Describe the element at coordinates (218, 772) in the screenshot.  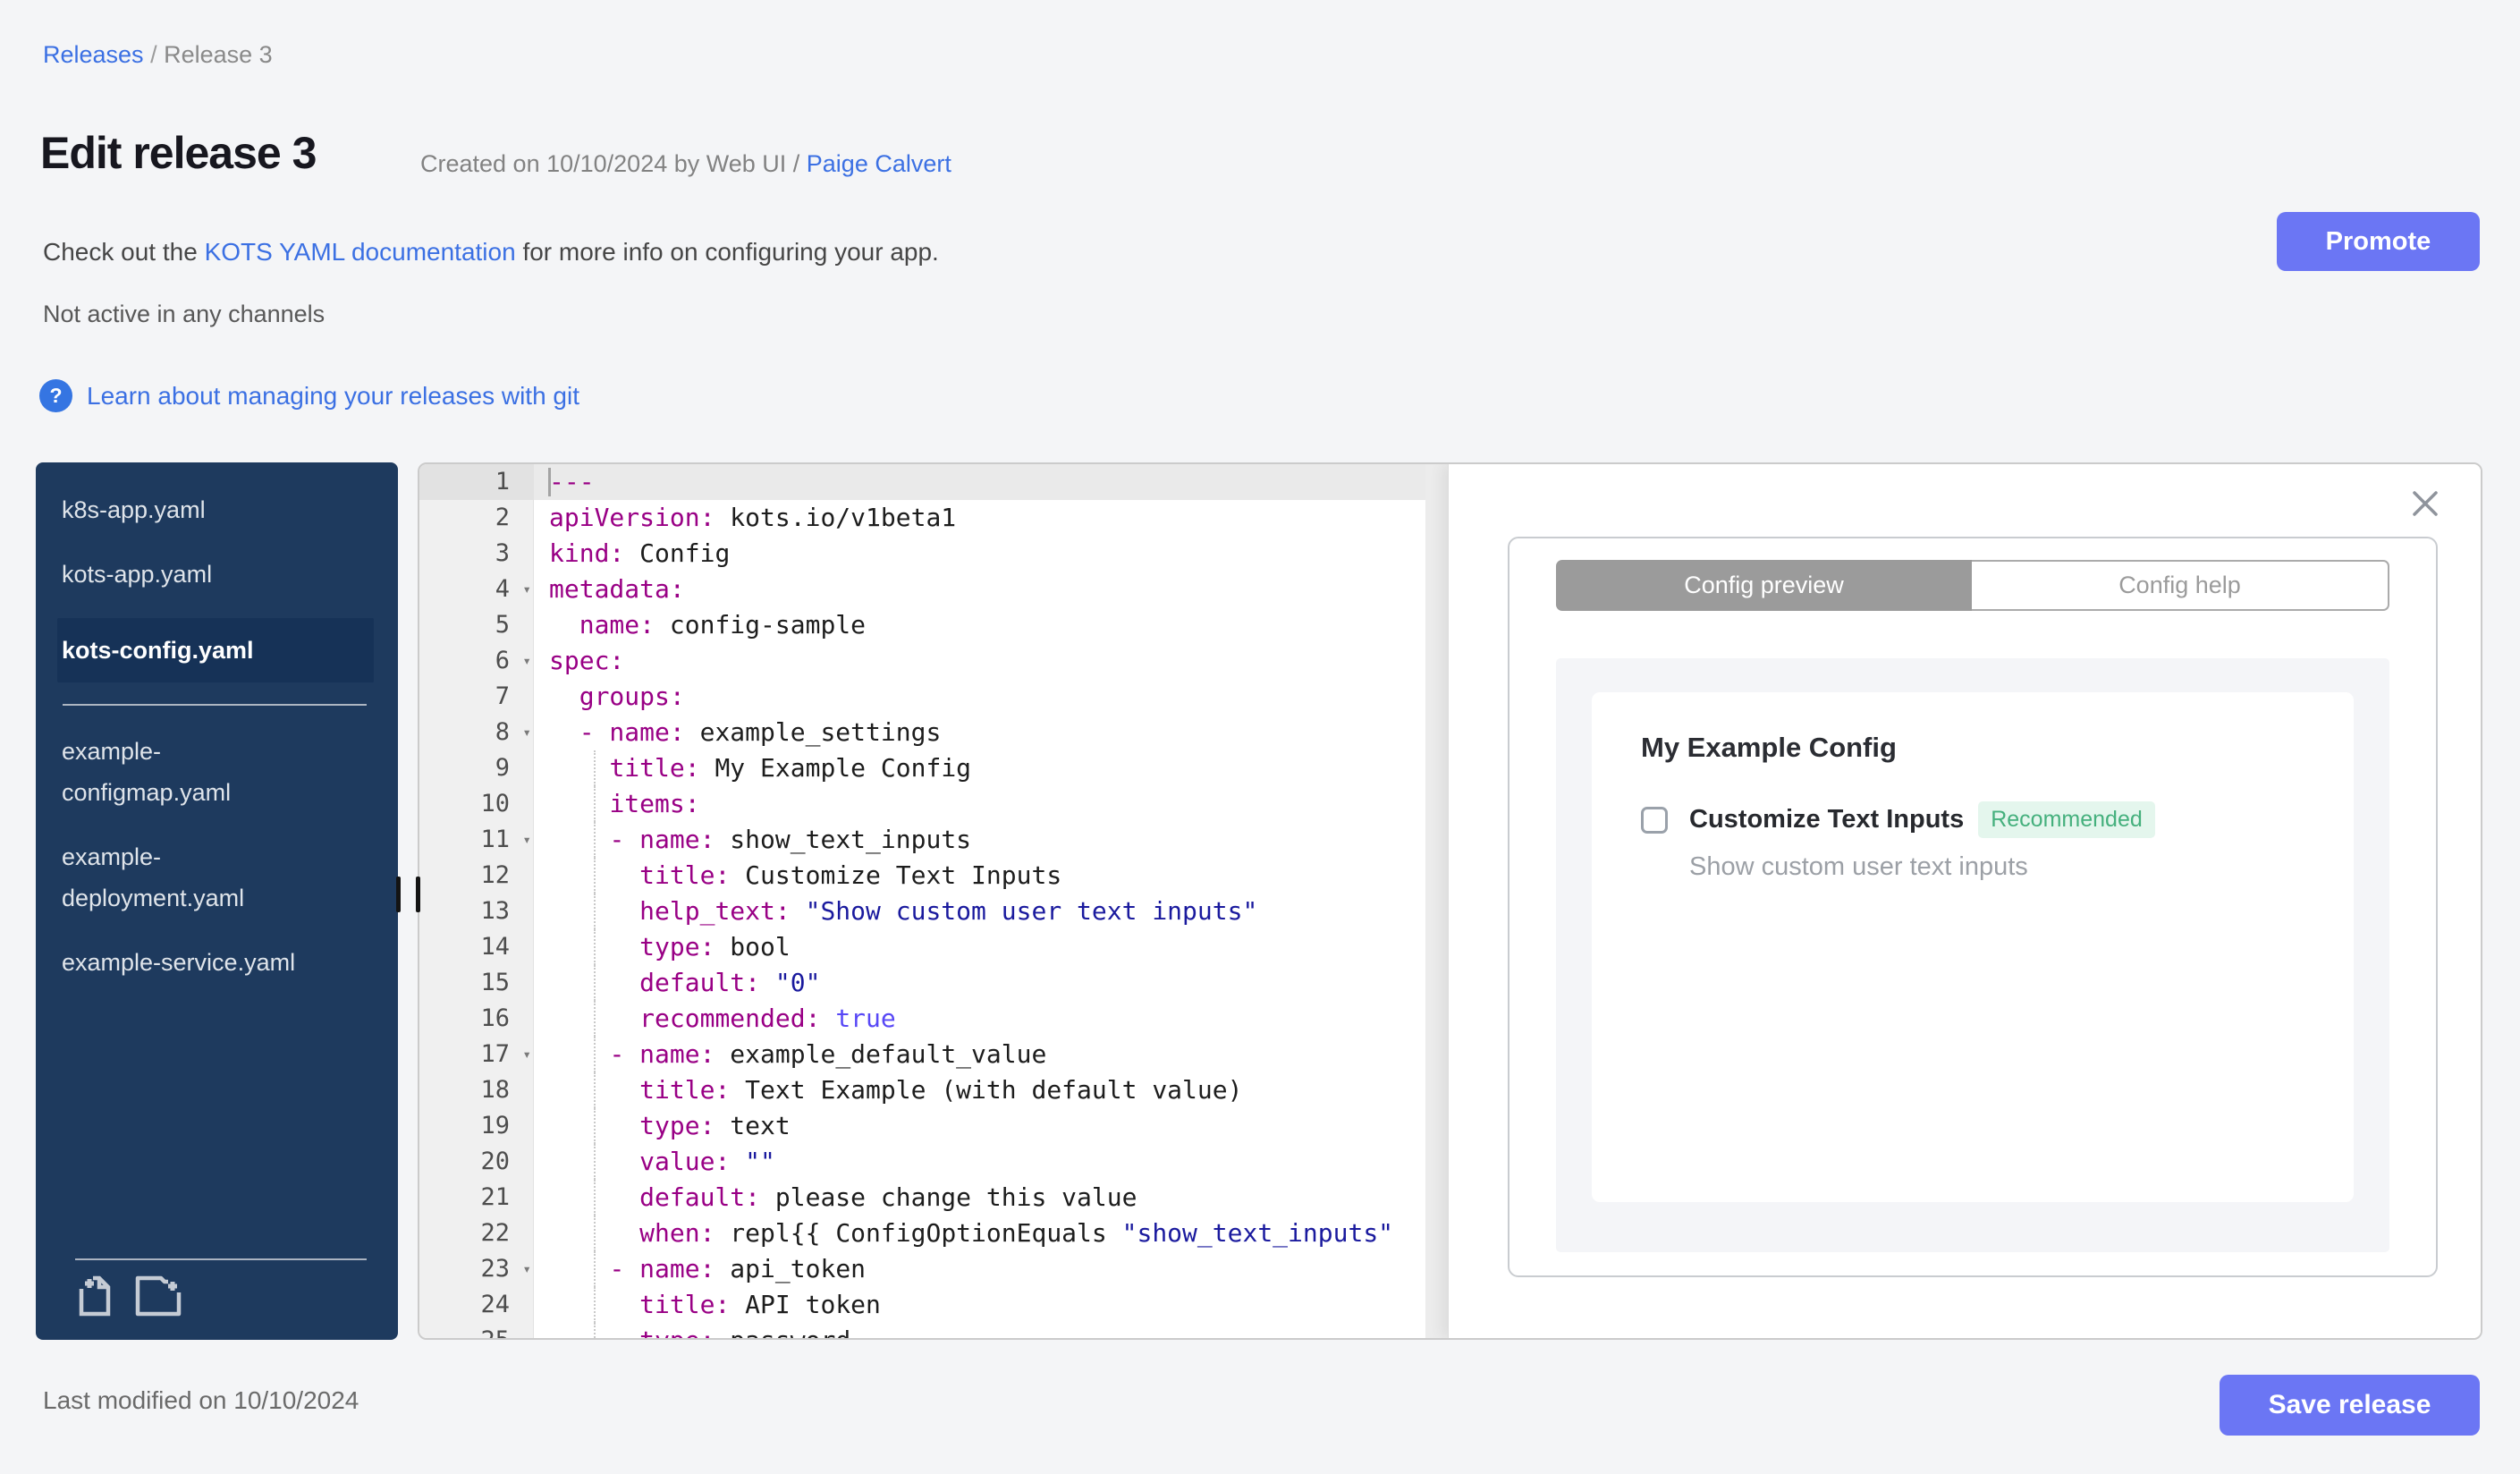
I see `file-item-example-configmap.yaml: example-configmap.yaml` at that location.